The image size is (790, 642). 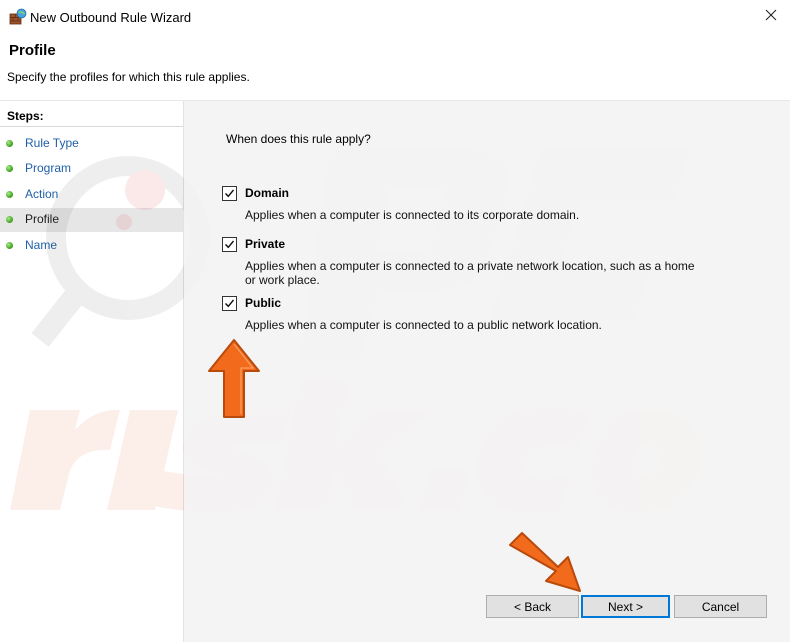 What do you see at coordinates (263, 303) in the screenshot?
I see `public-label: Public` at bounding box center [263, 303].